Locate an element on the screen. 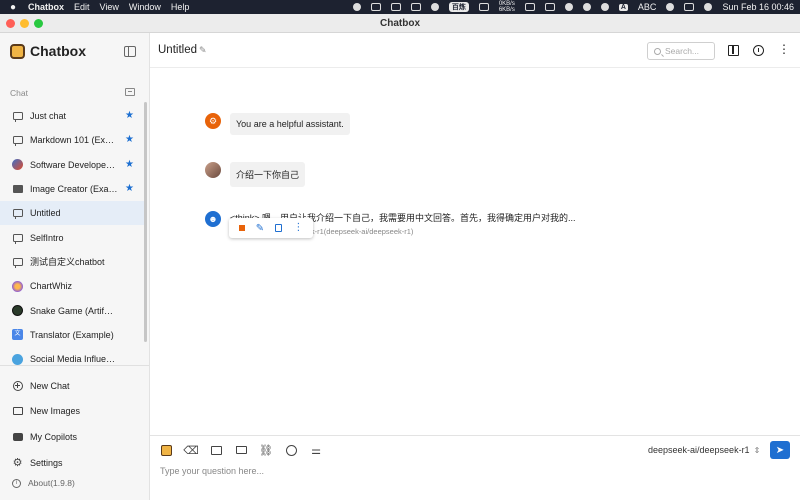 The image size is (800, 500). sidebar-item-label: Markdown 101 (Example) is located at coordinates (74, 140).